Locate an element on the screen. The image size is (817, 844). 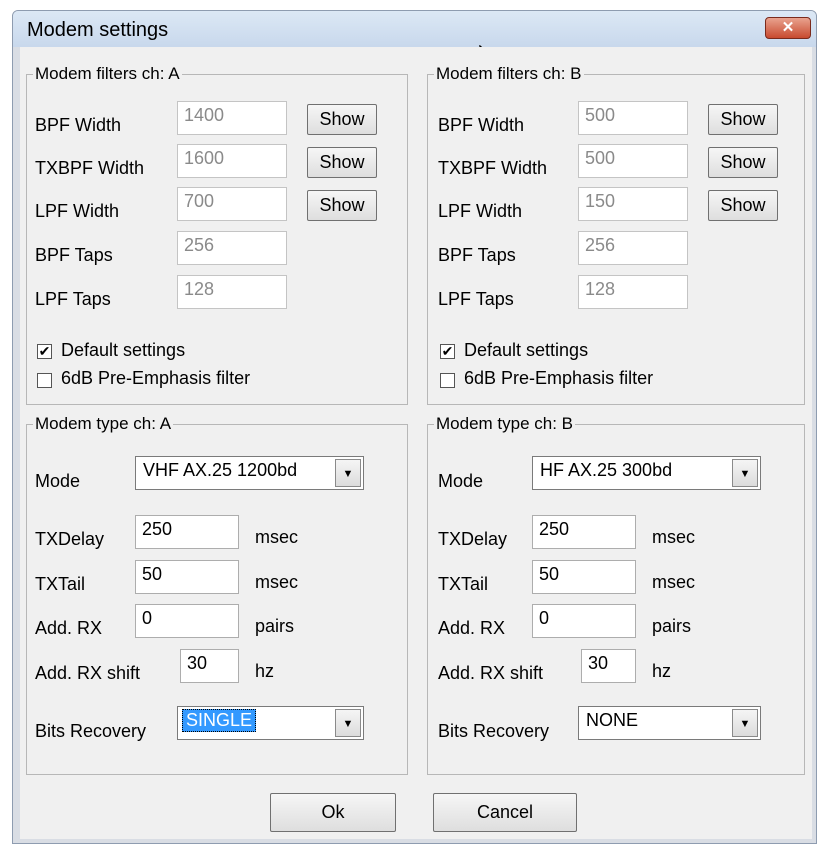
txbpf-width-field: 1600 is located at coordinates (232, 161).